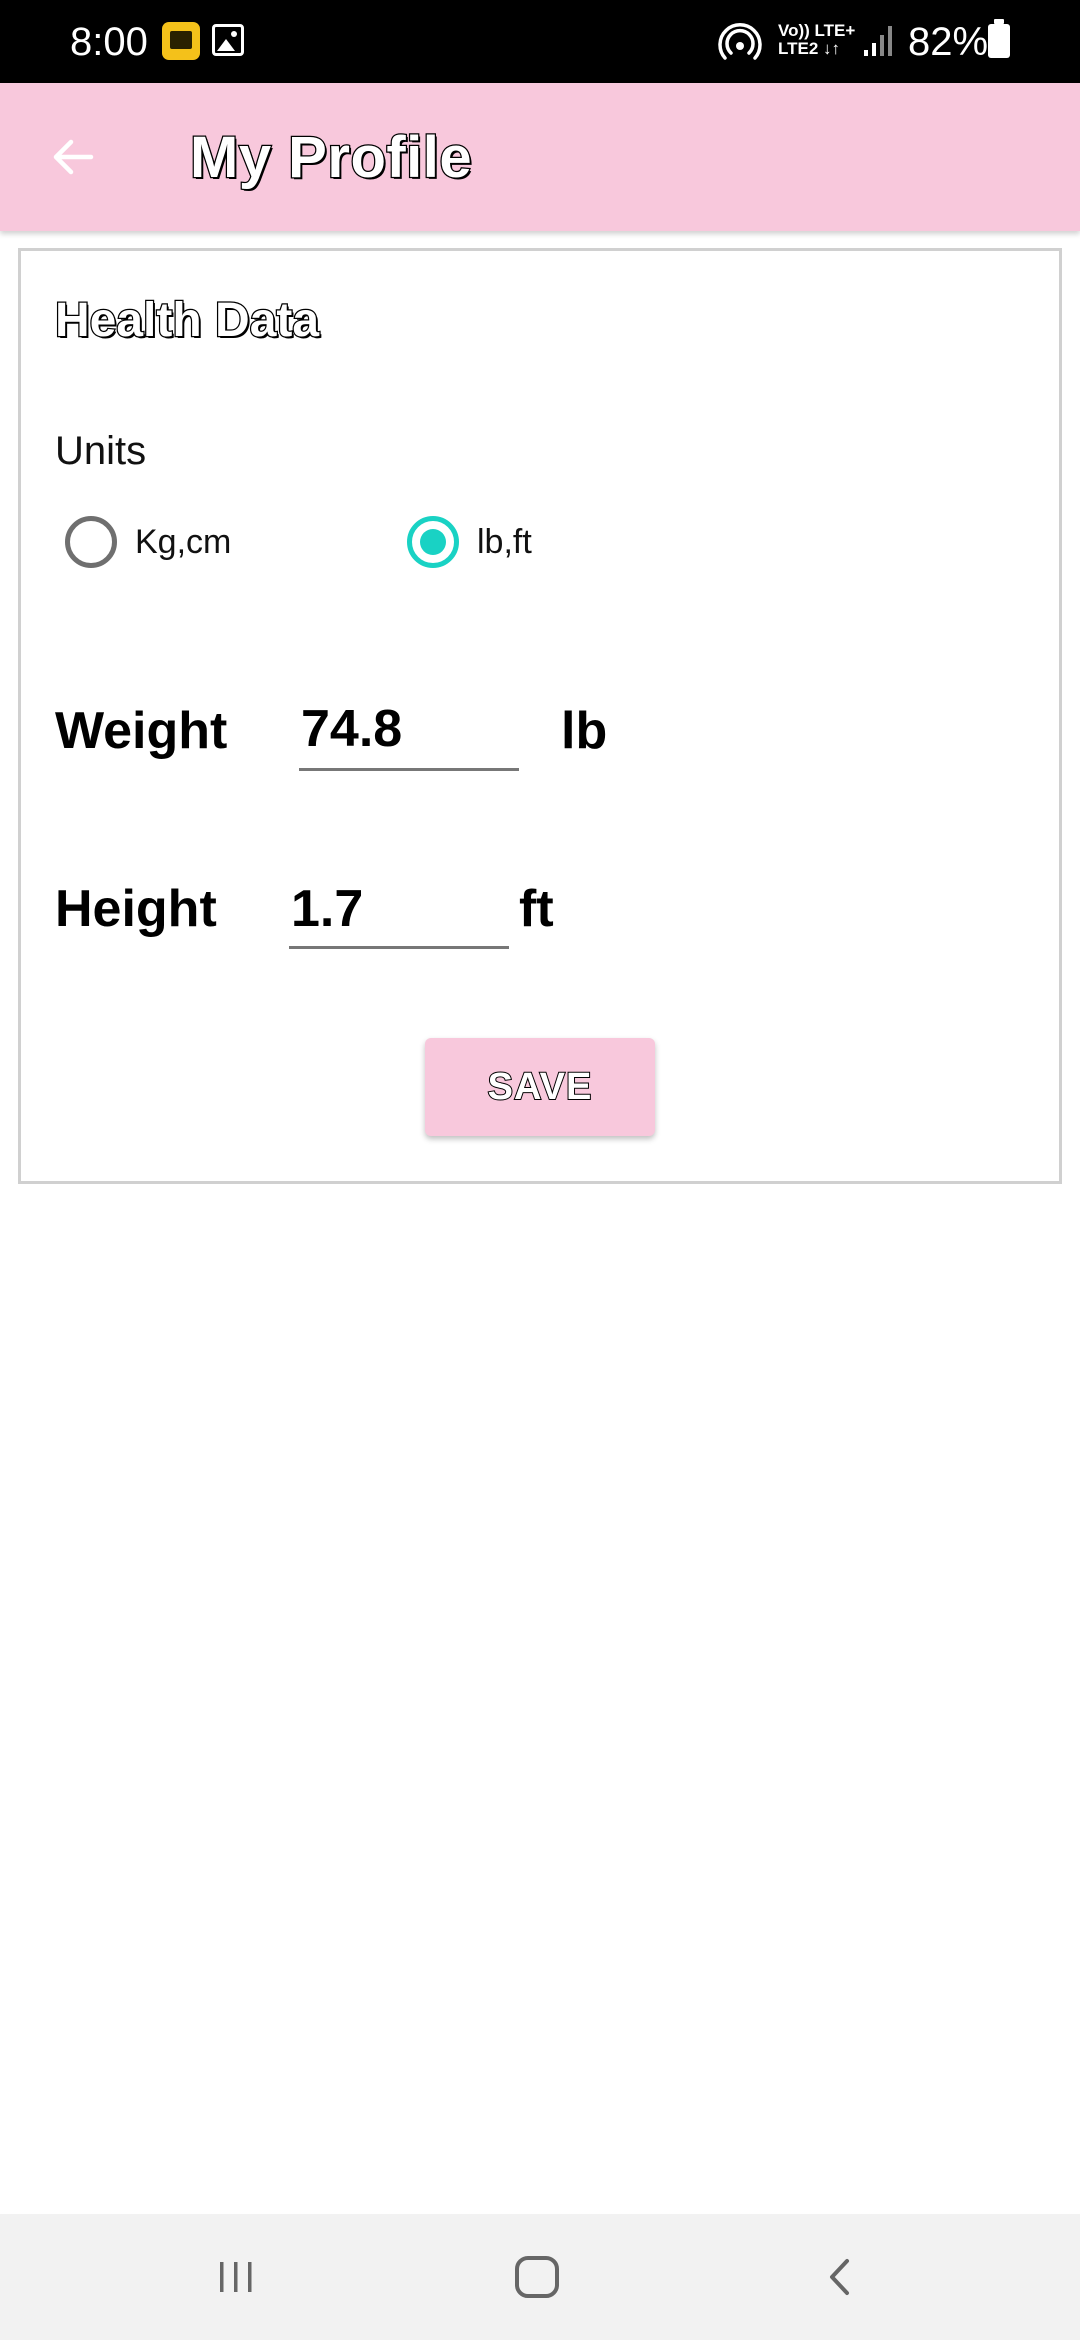 This screenshot has width=1080, height=2340. I want to click on home-button, so click(537, 2277).